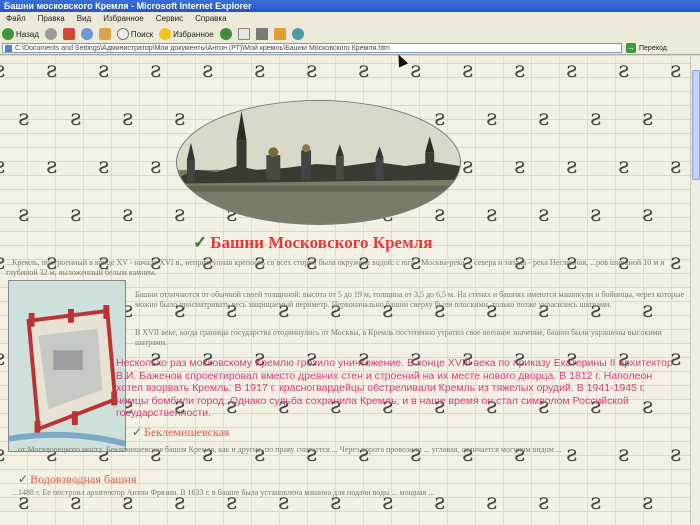 The height and width of the screenshot is (525, 700). I want to click on messenger-button, so click(297, 34).